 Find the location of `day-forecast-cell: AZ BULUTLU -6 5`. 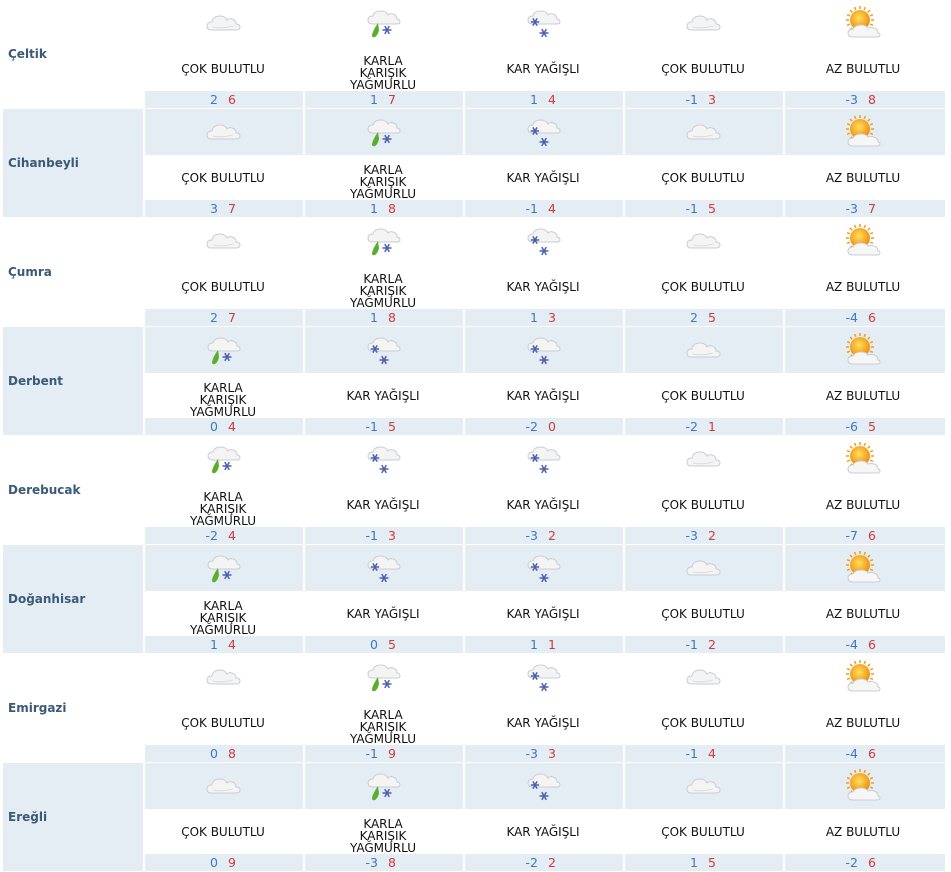

day-forecast-cell: AZ BULUTLU -6 5 is located at coordinates (863, 381).